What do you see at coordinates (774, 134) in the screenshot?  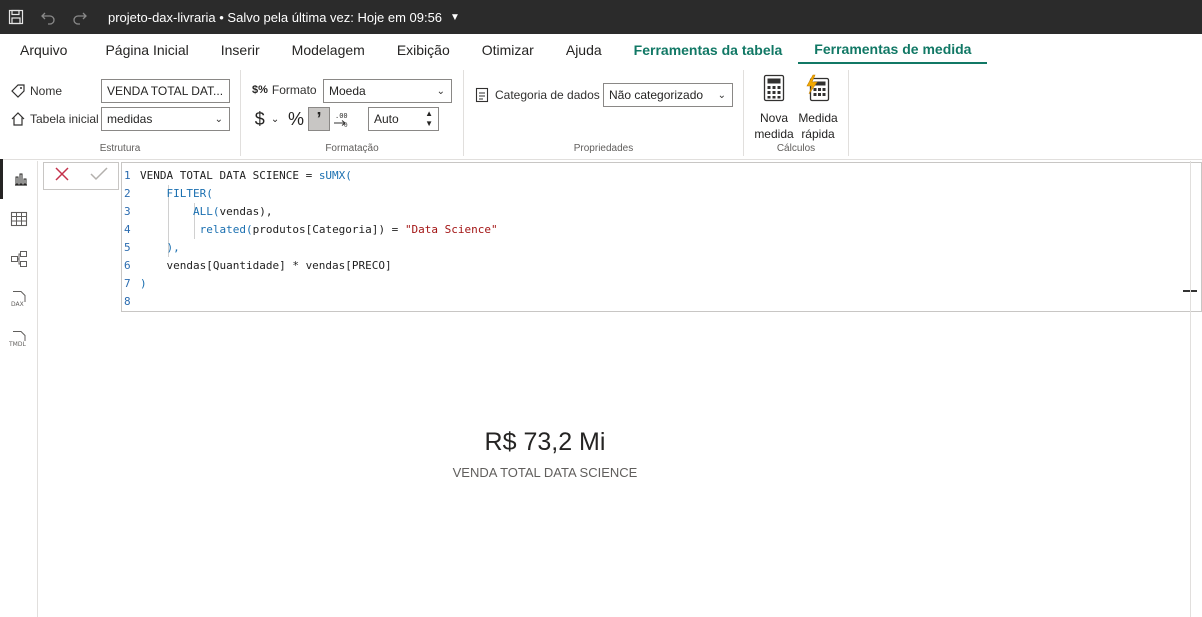 I see `nova-medida-label-2: medida` at bounding box center [774, 134].